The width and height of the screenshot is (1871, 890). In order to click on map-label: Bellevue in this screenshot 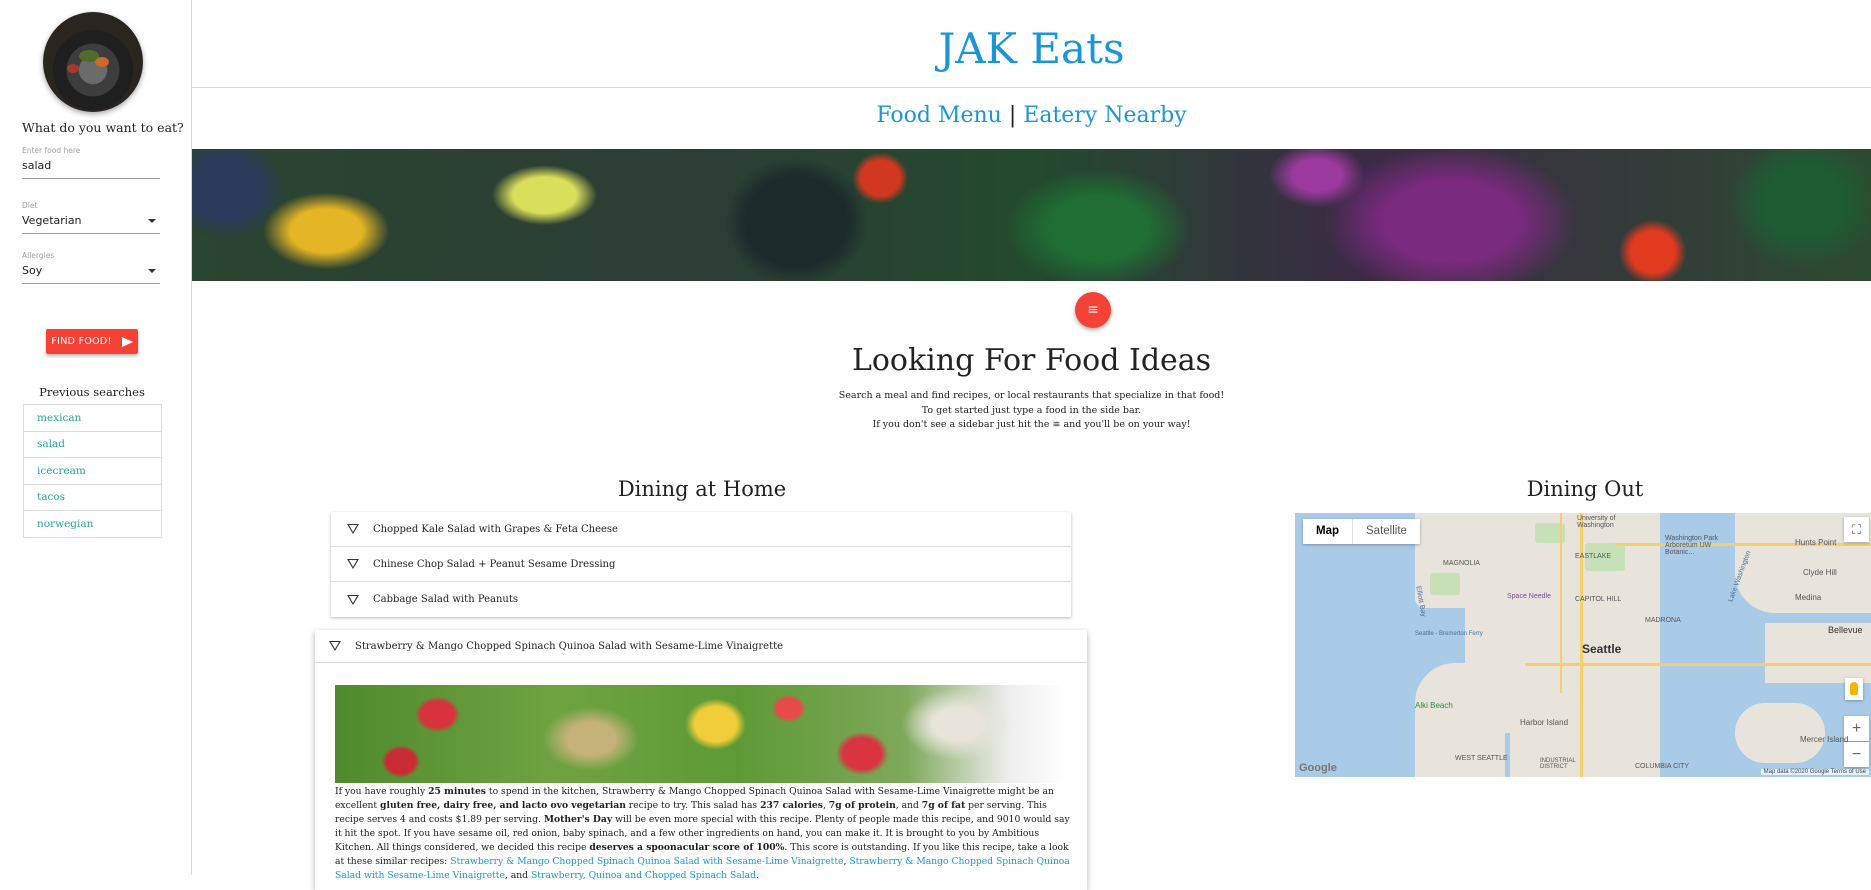, I will do `click(1845, 630)`.